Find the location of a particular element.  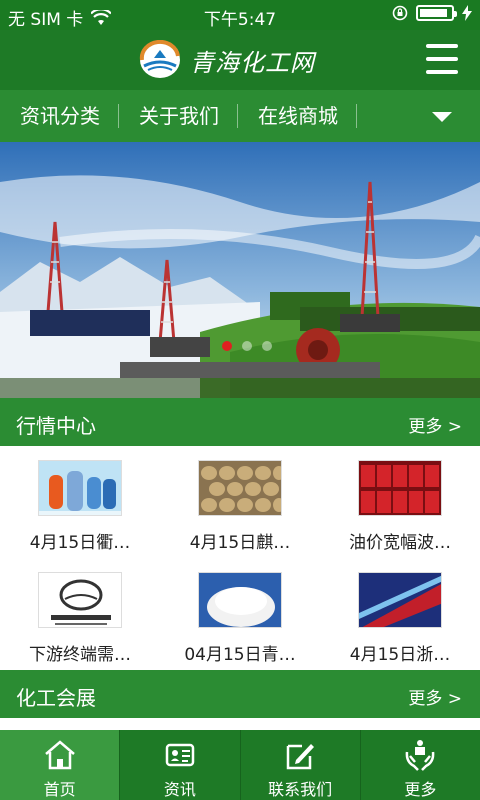

carousel-indicators is located at coordinates (247, 346).